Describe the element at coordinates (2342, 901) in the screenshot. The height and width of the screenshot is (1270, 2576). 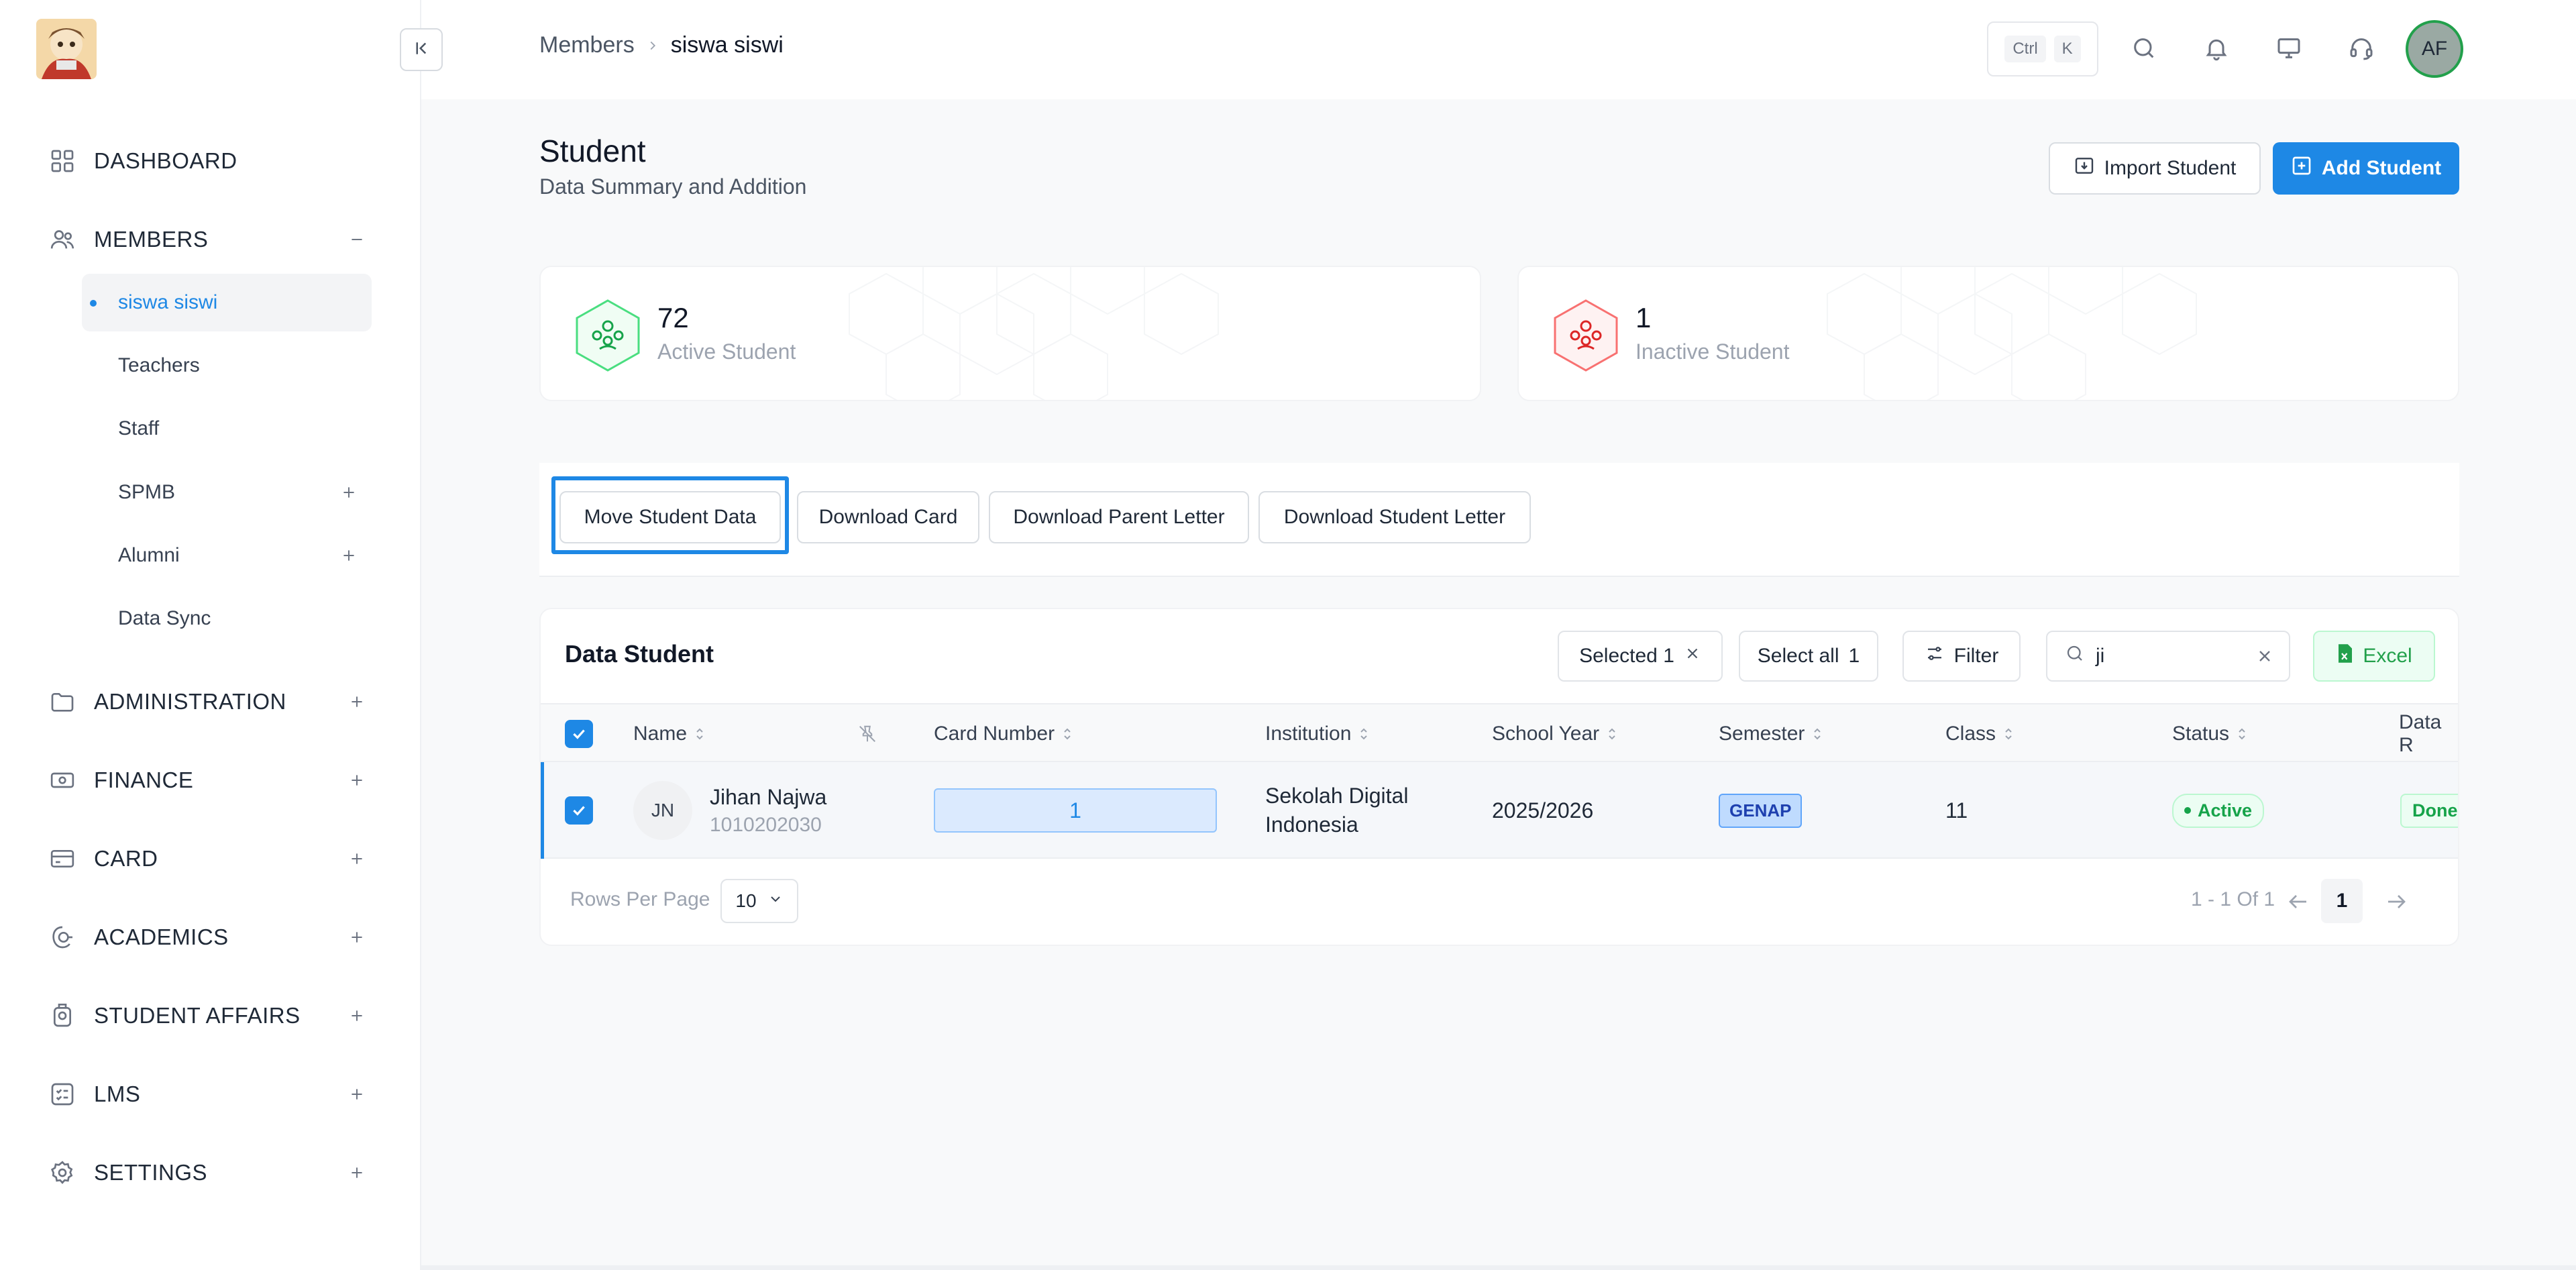
I see `page-number-button: 1` at that location.